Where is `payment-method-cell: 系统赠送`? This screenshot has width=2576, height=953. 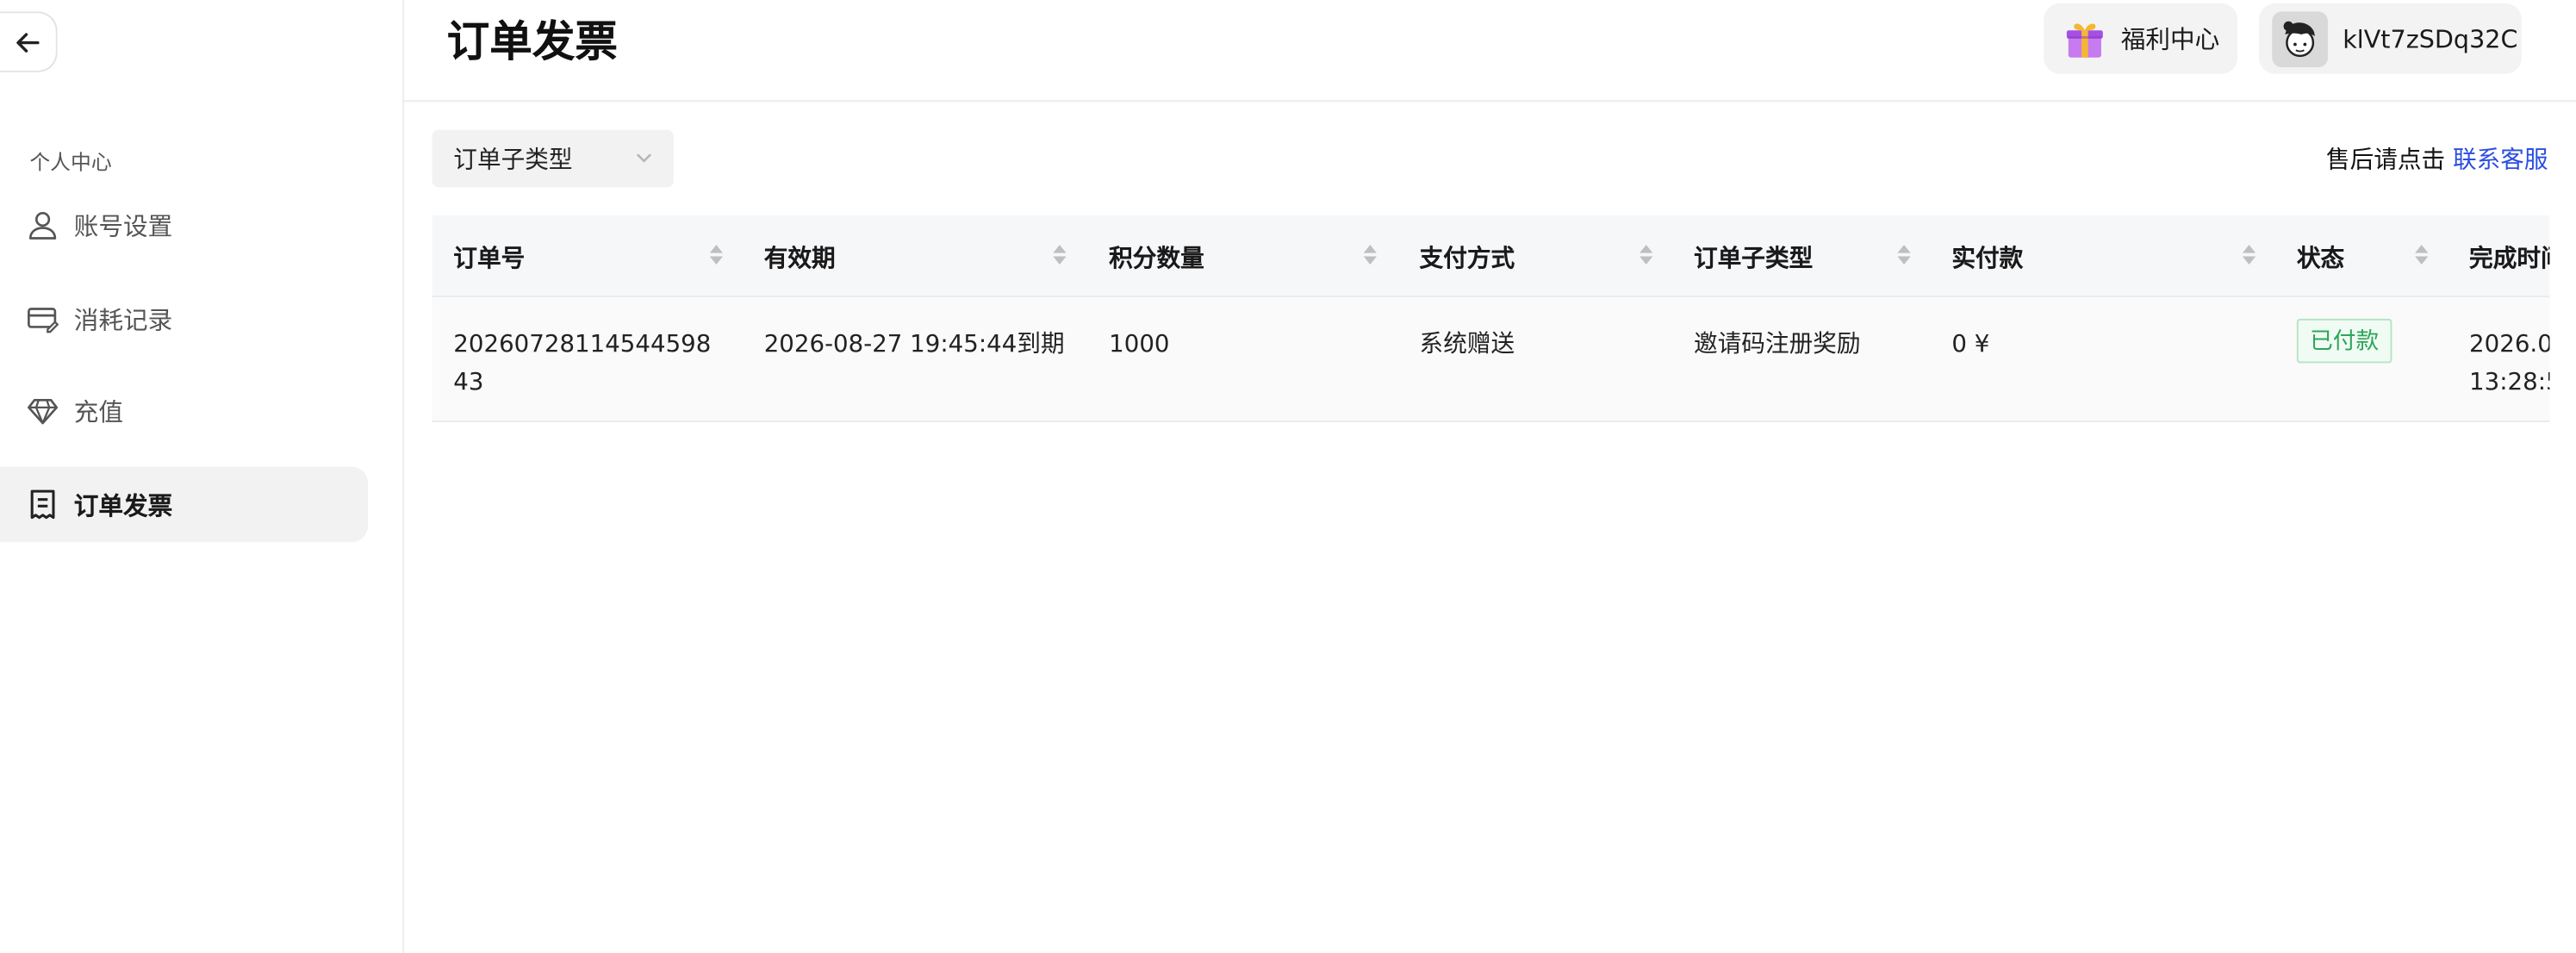
payment-method-cell: 系统赠送 is located at coordinates (1467, 345).